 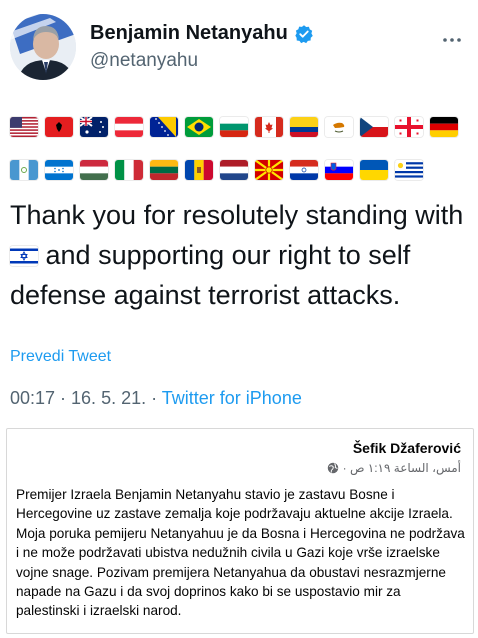 I want to click on globe-icon, so click(x=333, y=468).